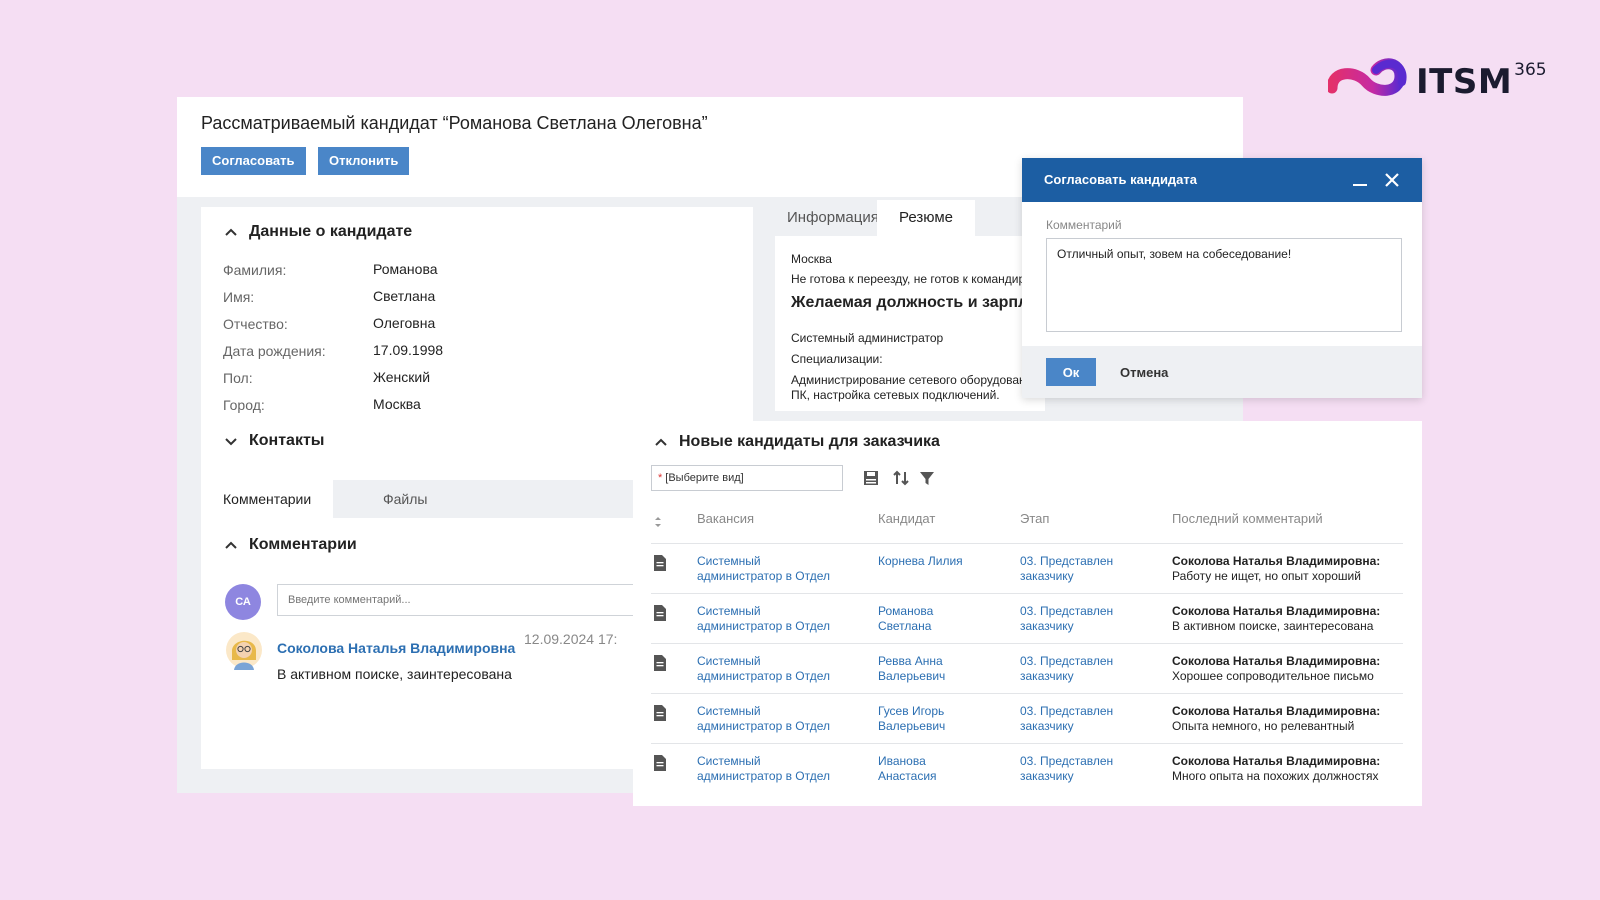 The width and height of the screenshot is (1600, 900). I want to click on candidate-line: Светлана, so click(905, 626).